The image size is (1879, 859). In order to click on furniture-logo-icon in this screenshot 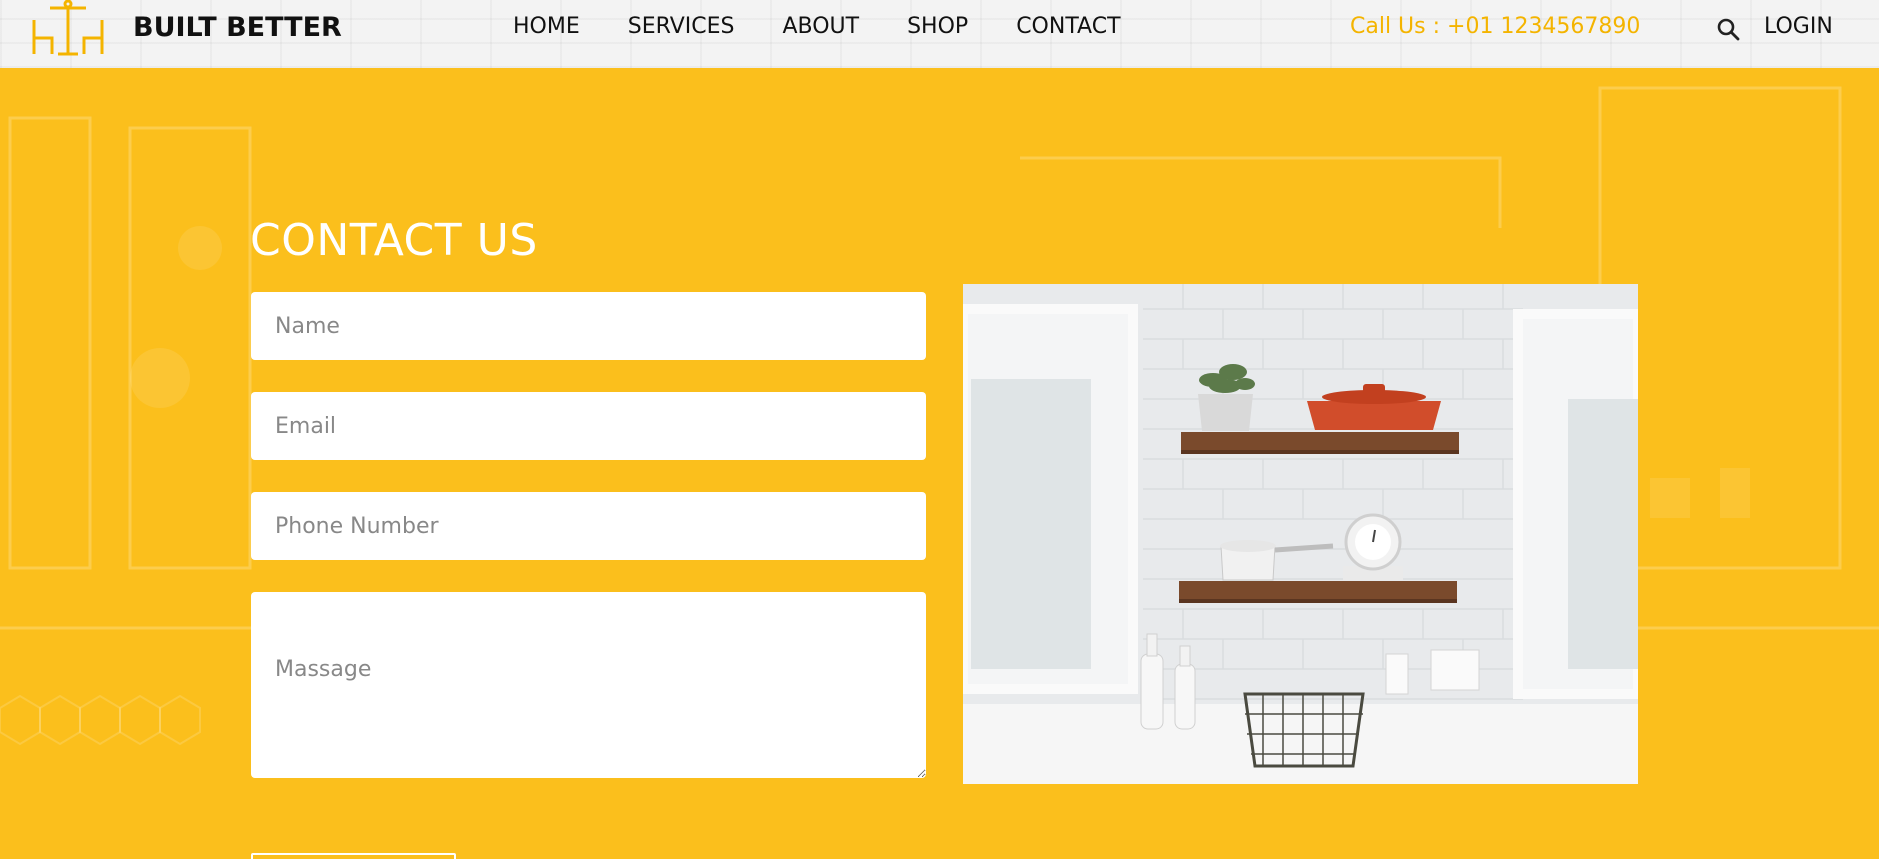, I will do `click(68, 28)`.